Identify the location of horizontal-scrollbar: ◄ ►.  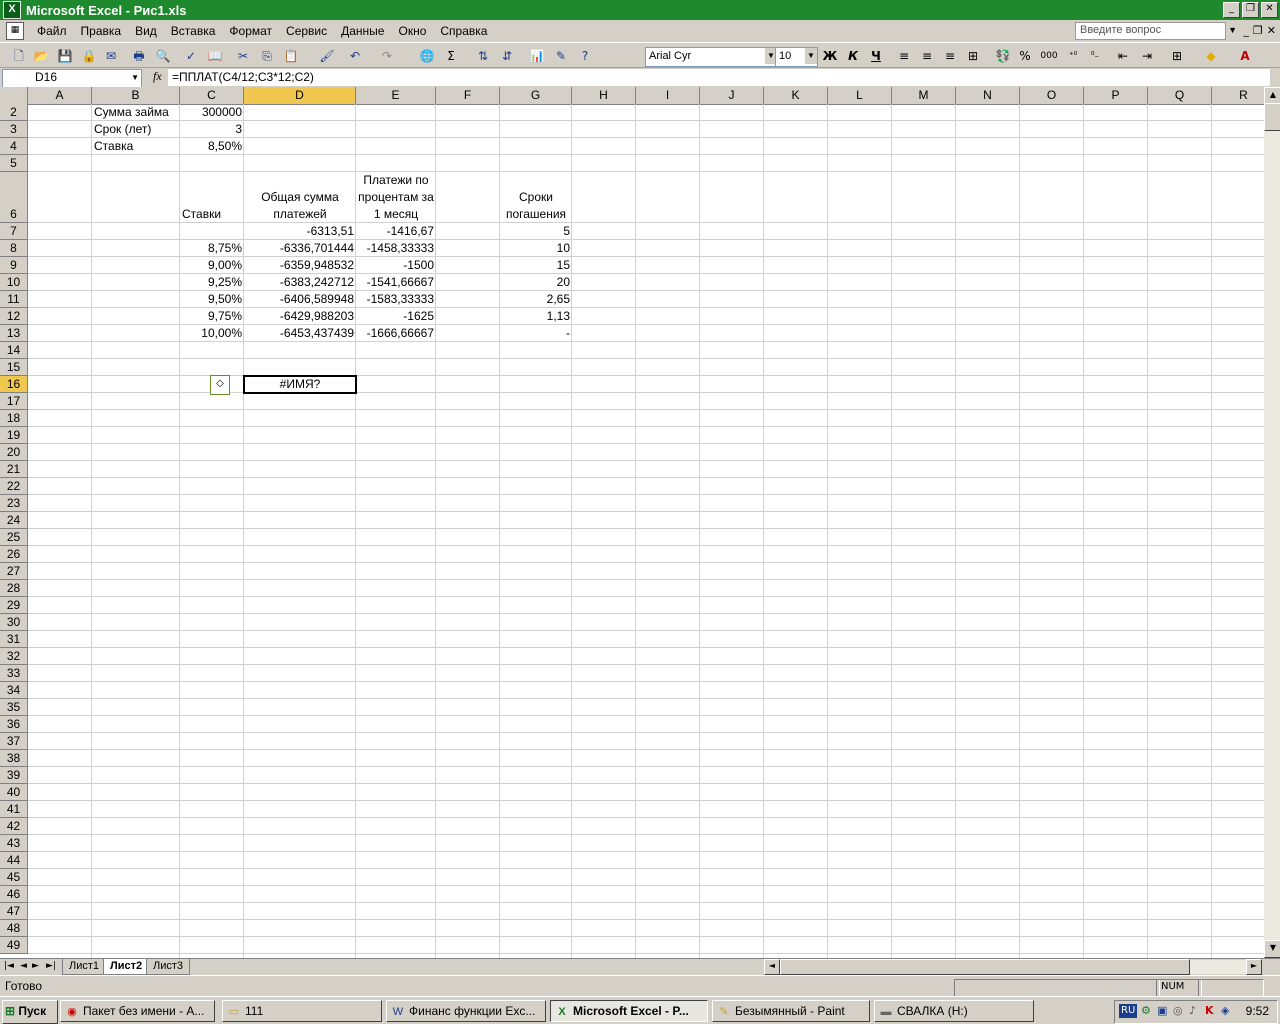
(1013, 967).